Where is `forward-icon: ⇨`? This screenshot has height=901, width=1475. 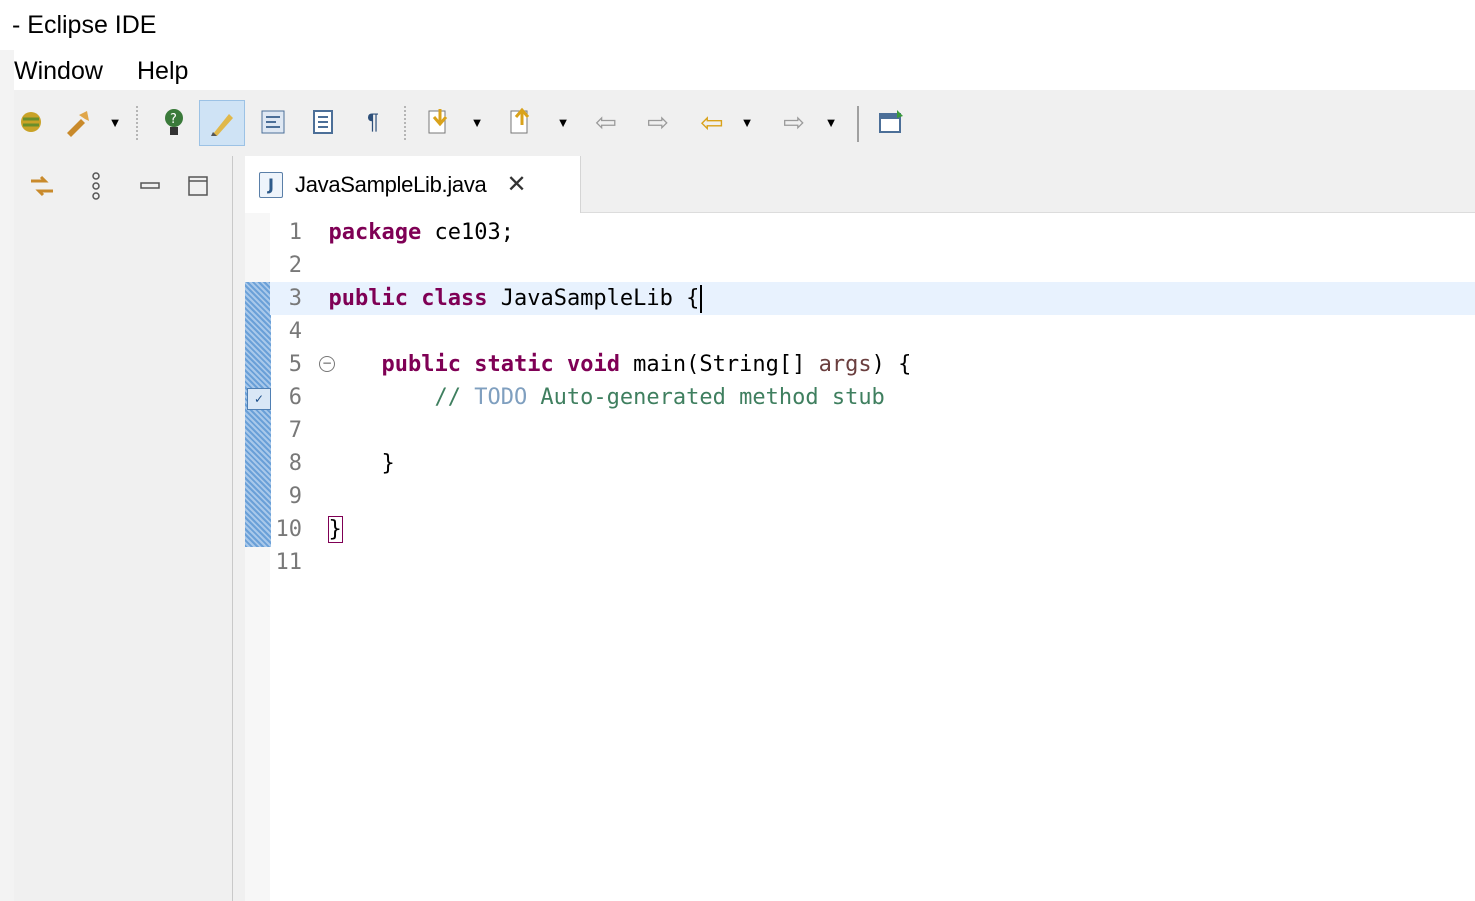
forward-icon: ⇨ is located at coordinates (794, 122).